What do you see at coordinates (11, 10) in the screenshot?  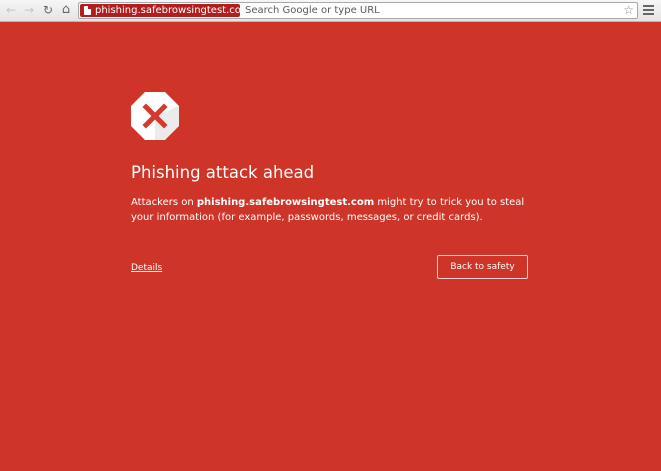 I see `back-arrow-icon: ←` at bounding box center [11, 10].